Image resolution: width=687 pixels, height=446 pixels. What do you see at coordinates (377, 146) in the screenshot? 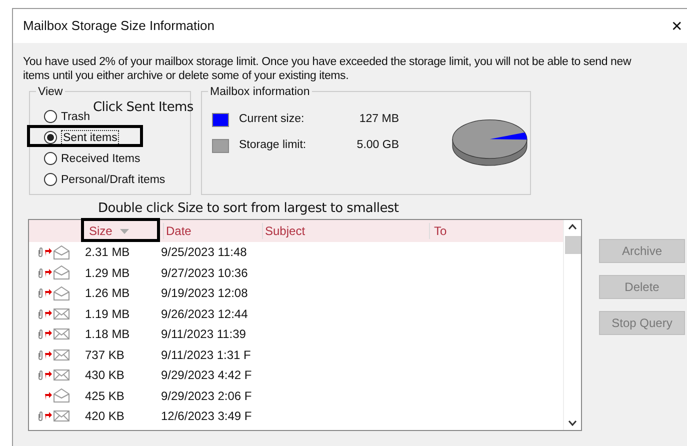
I see `legend-value: 5.00 GB` at bounding box center [377, 146].